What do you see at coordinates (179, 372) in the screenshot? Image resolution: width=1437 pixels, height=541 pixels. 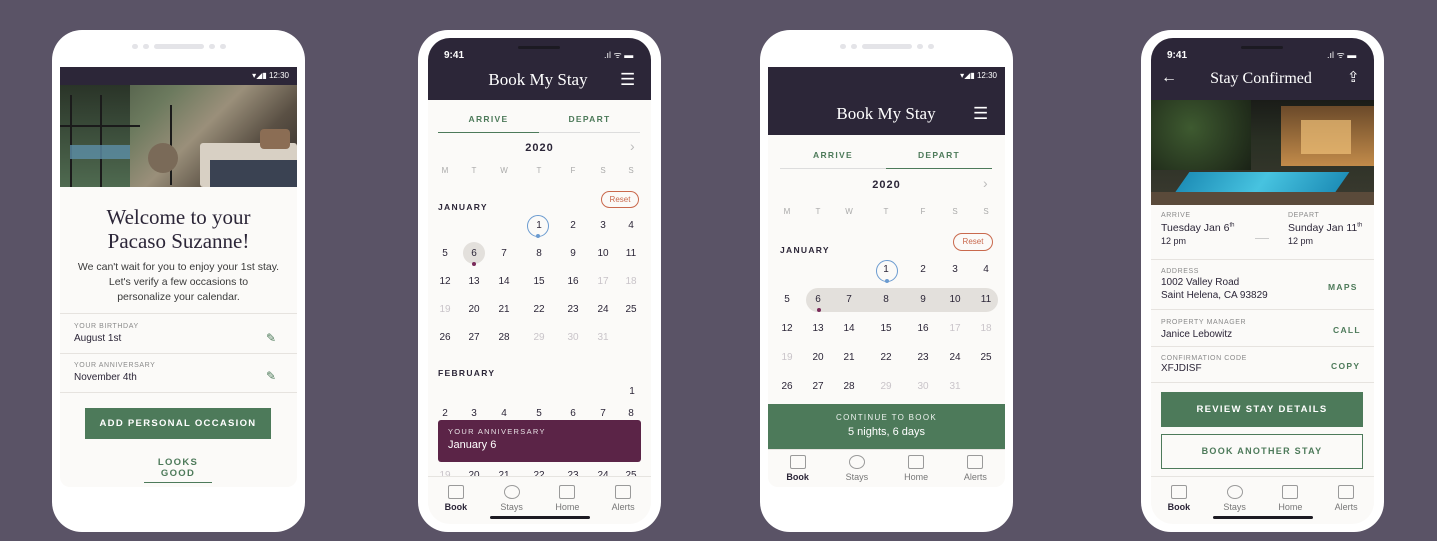 I see `anniversary-row: YOUR ANNIVERSARY November 4th` at bounding box center [179, 372].